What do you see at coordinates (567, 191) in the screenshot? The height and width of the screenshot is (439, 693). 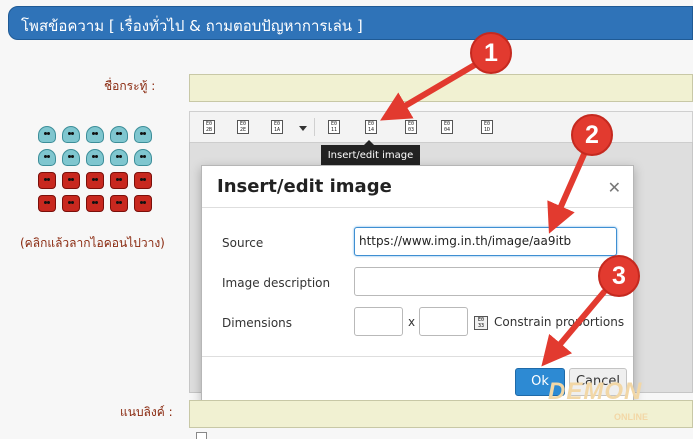 I see `step-2-arrow` at bounding box center [567, 191].